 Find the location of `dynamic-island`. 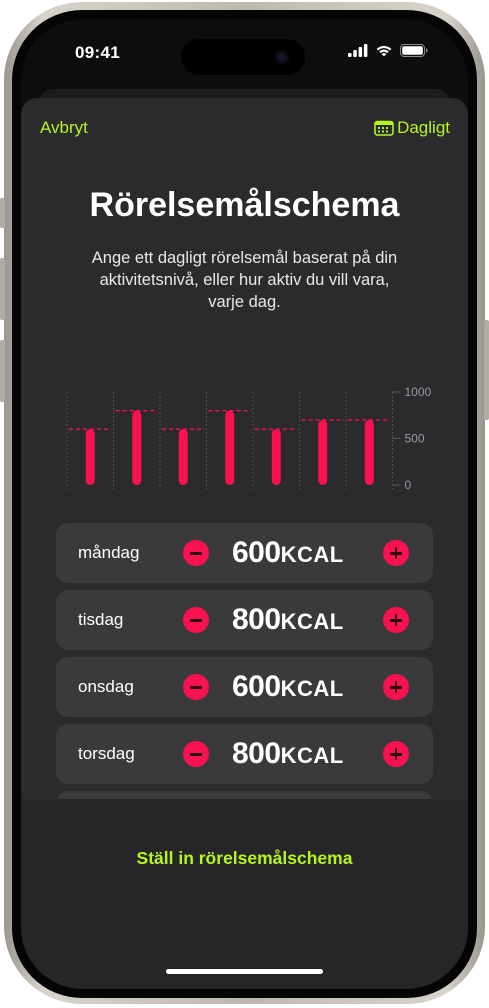

dynamic-island is located at coordinates (243, 57).